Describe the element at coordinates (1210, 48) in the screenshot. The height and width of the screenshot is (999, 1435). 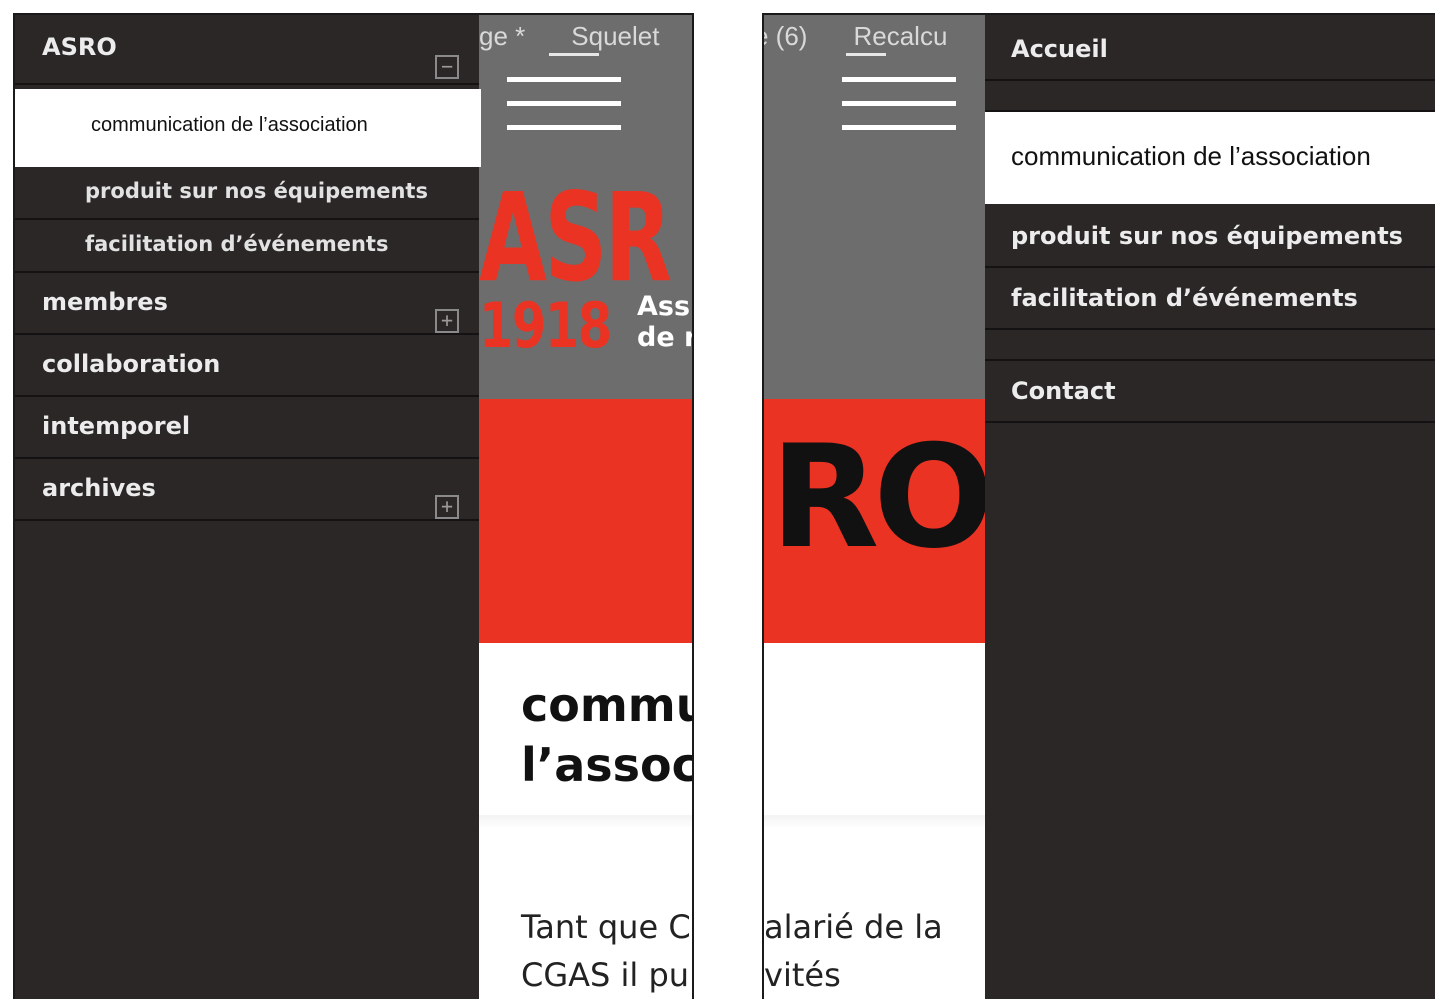
I see `menu-item-accueil: Accueil` at that location.